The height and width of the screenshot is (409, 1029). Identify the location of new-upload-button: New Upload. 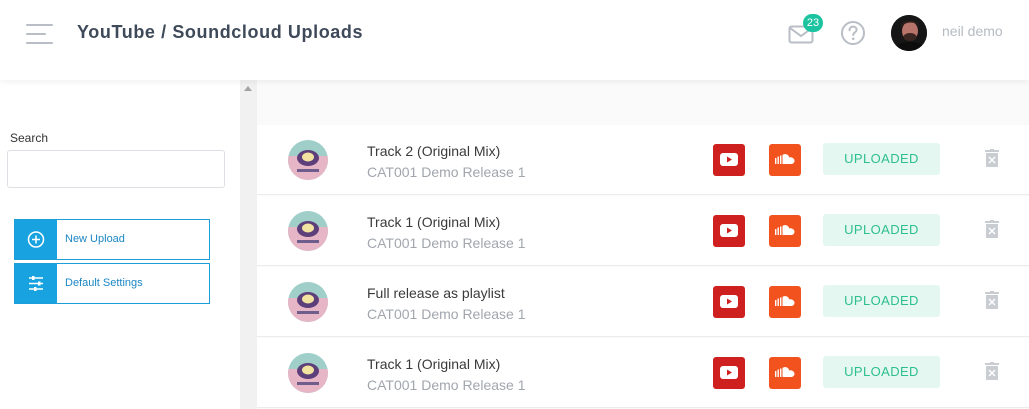
(112, 239).